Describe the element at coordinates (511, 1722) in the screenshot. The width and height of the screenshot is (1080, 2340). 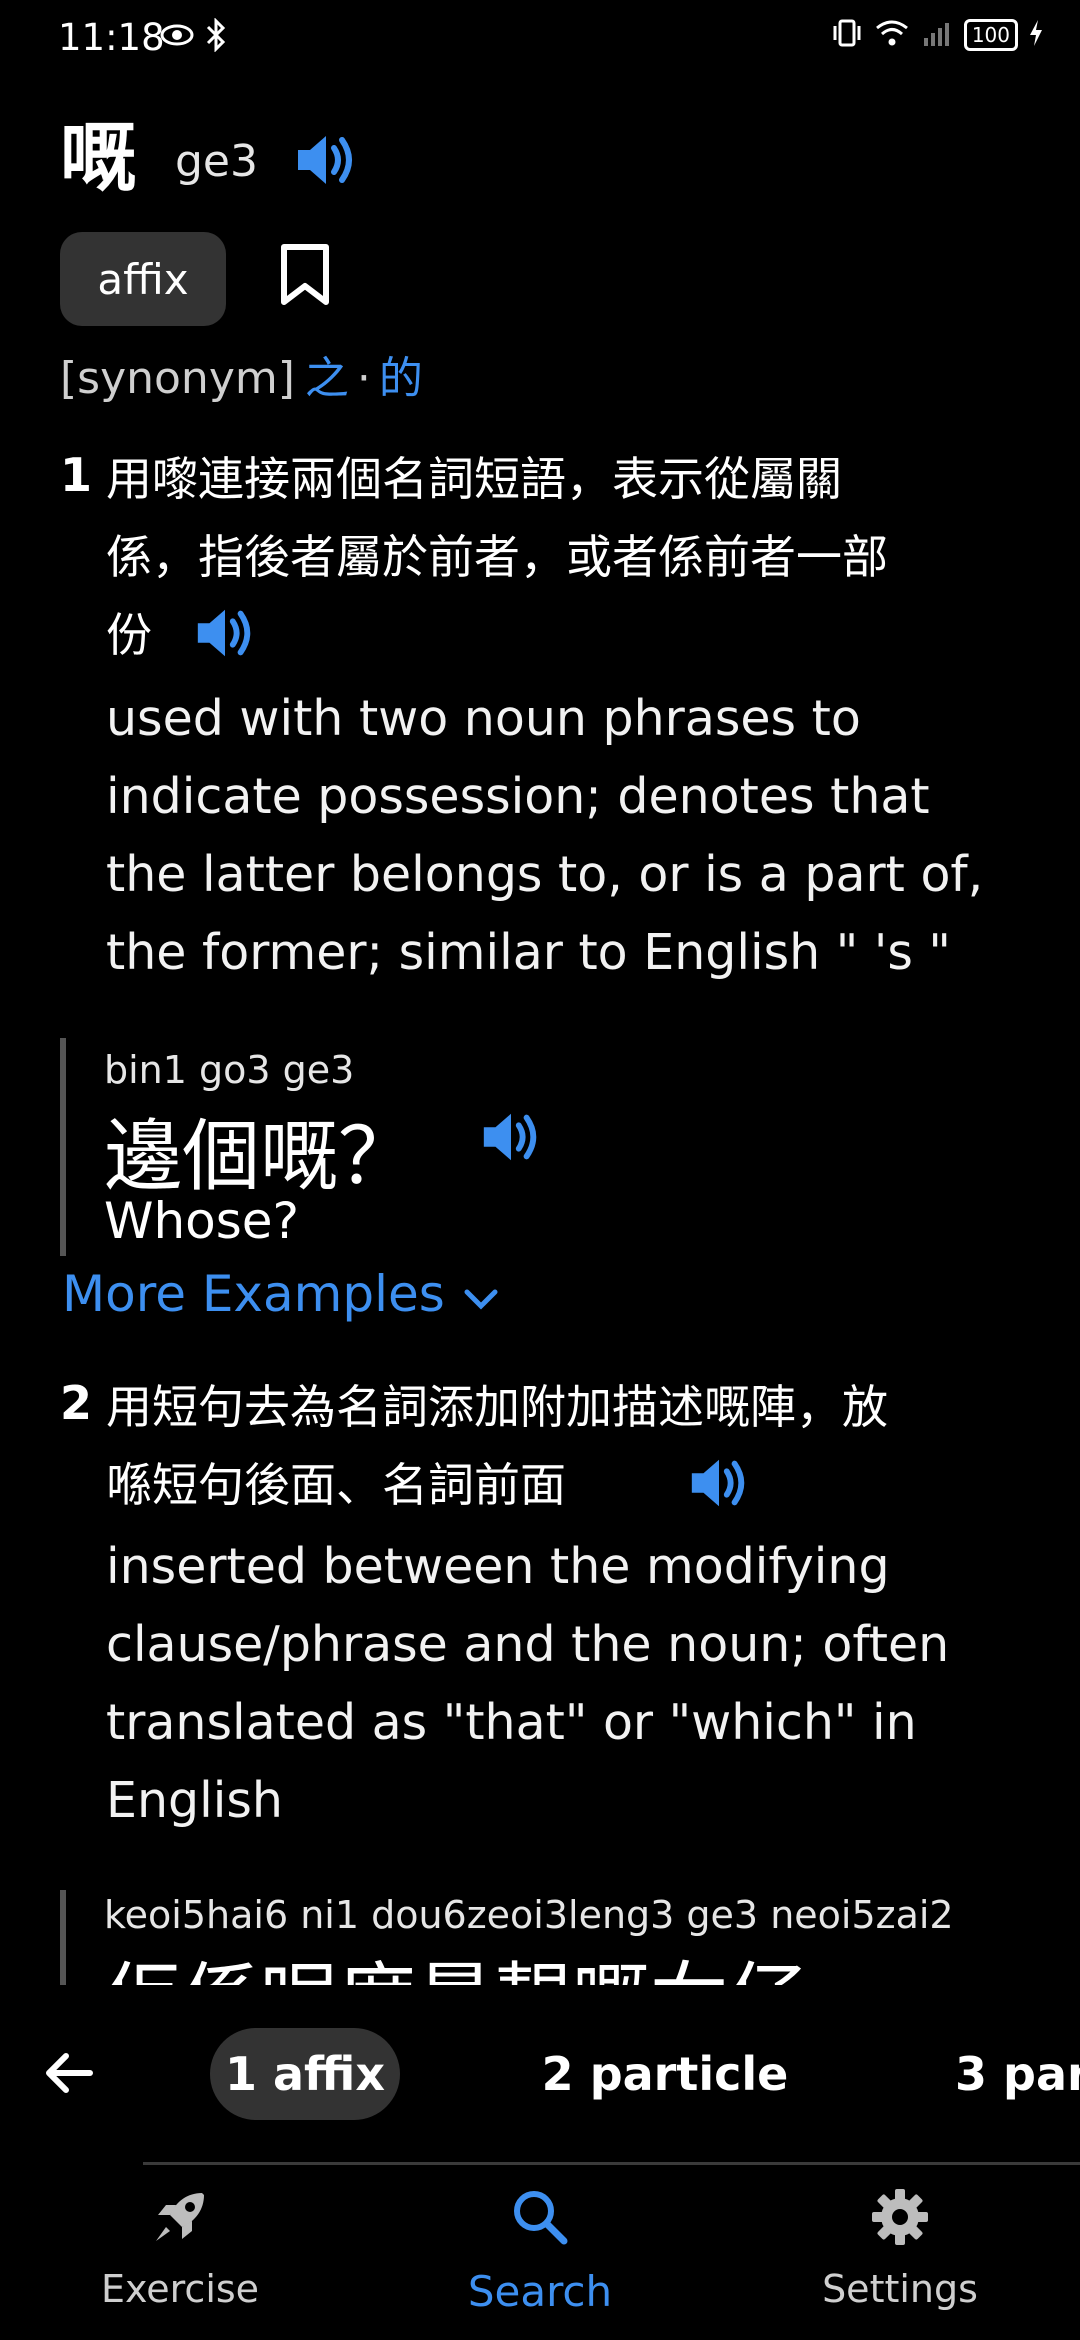
I see `sense-definition-en: translated as "that" or "which" in` at that location.